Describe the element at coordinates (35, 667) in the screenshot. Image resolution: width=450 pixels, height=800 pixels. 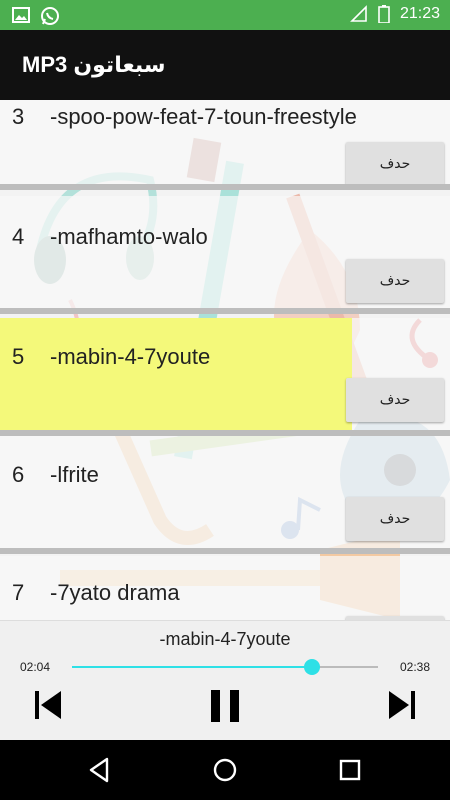
I see `elapsed-time: 02:04` at that location.